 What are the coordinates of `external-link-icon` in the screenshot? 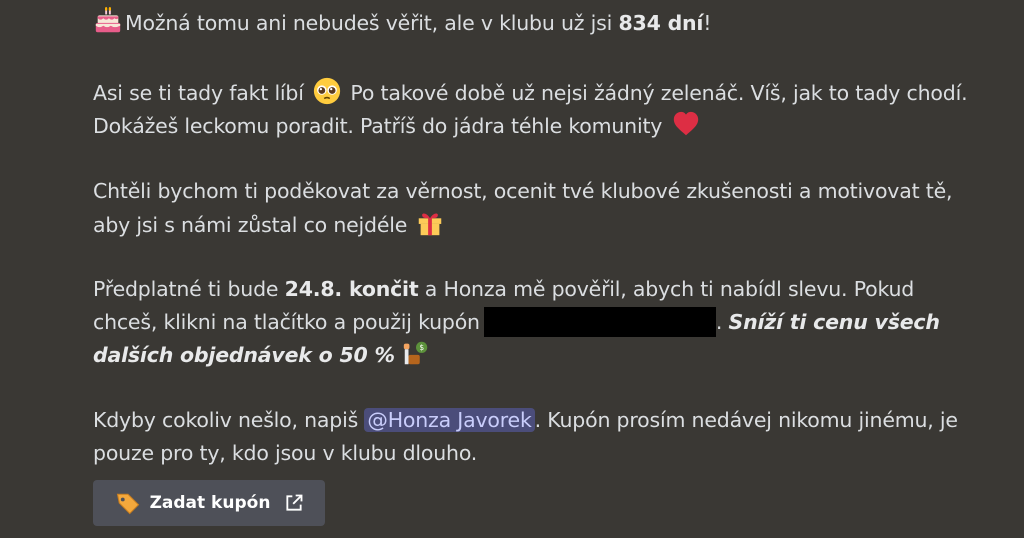 It's located at (294, 502).